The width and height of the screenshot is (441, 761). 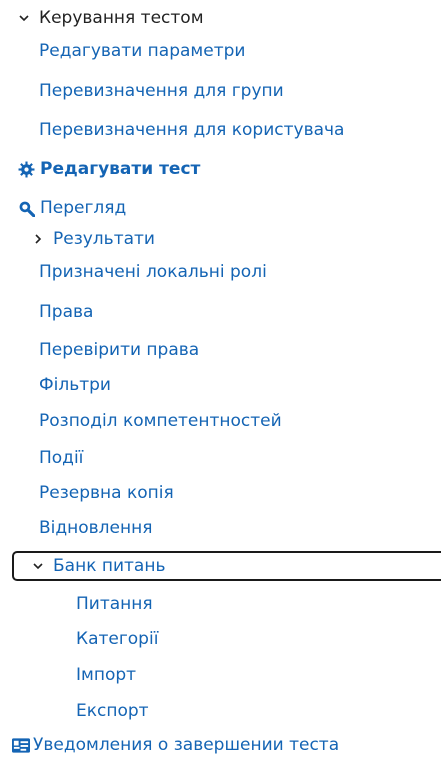 I want to click on link-edit-settings: Редагувати параметри, so click(x=142, y=51).